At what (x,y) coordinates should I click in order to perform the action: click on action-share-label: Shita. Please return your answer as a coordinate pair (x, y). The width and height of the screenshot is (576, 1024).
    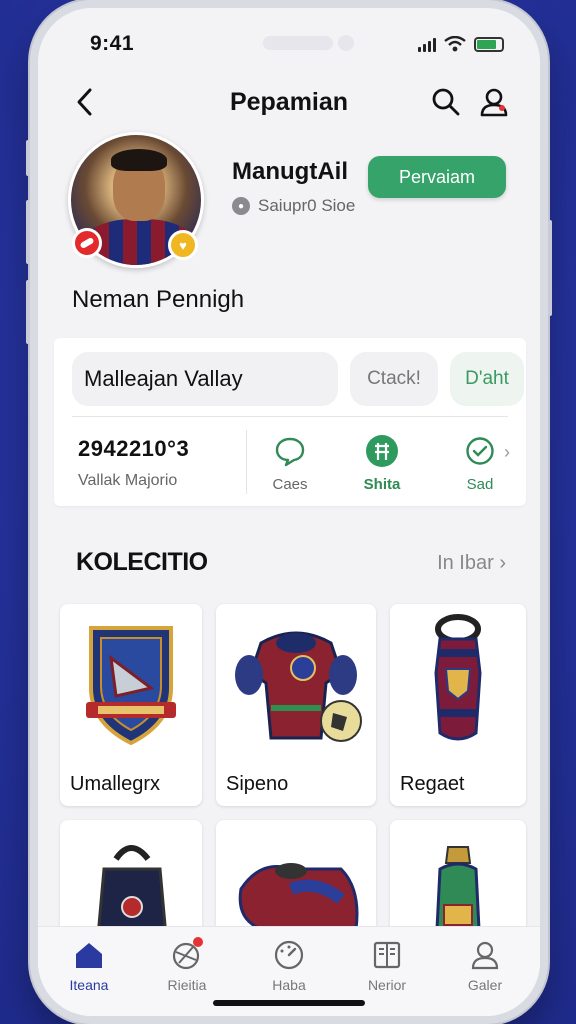
    Looking at the image, I should click on (382, 484).